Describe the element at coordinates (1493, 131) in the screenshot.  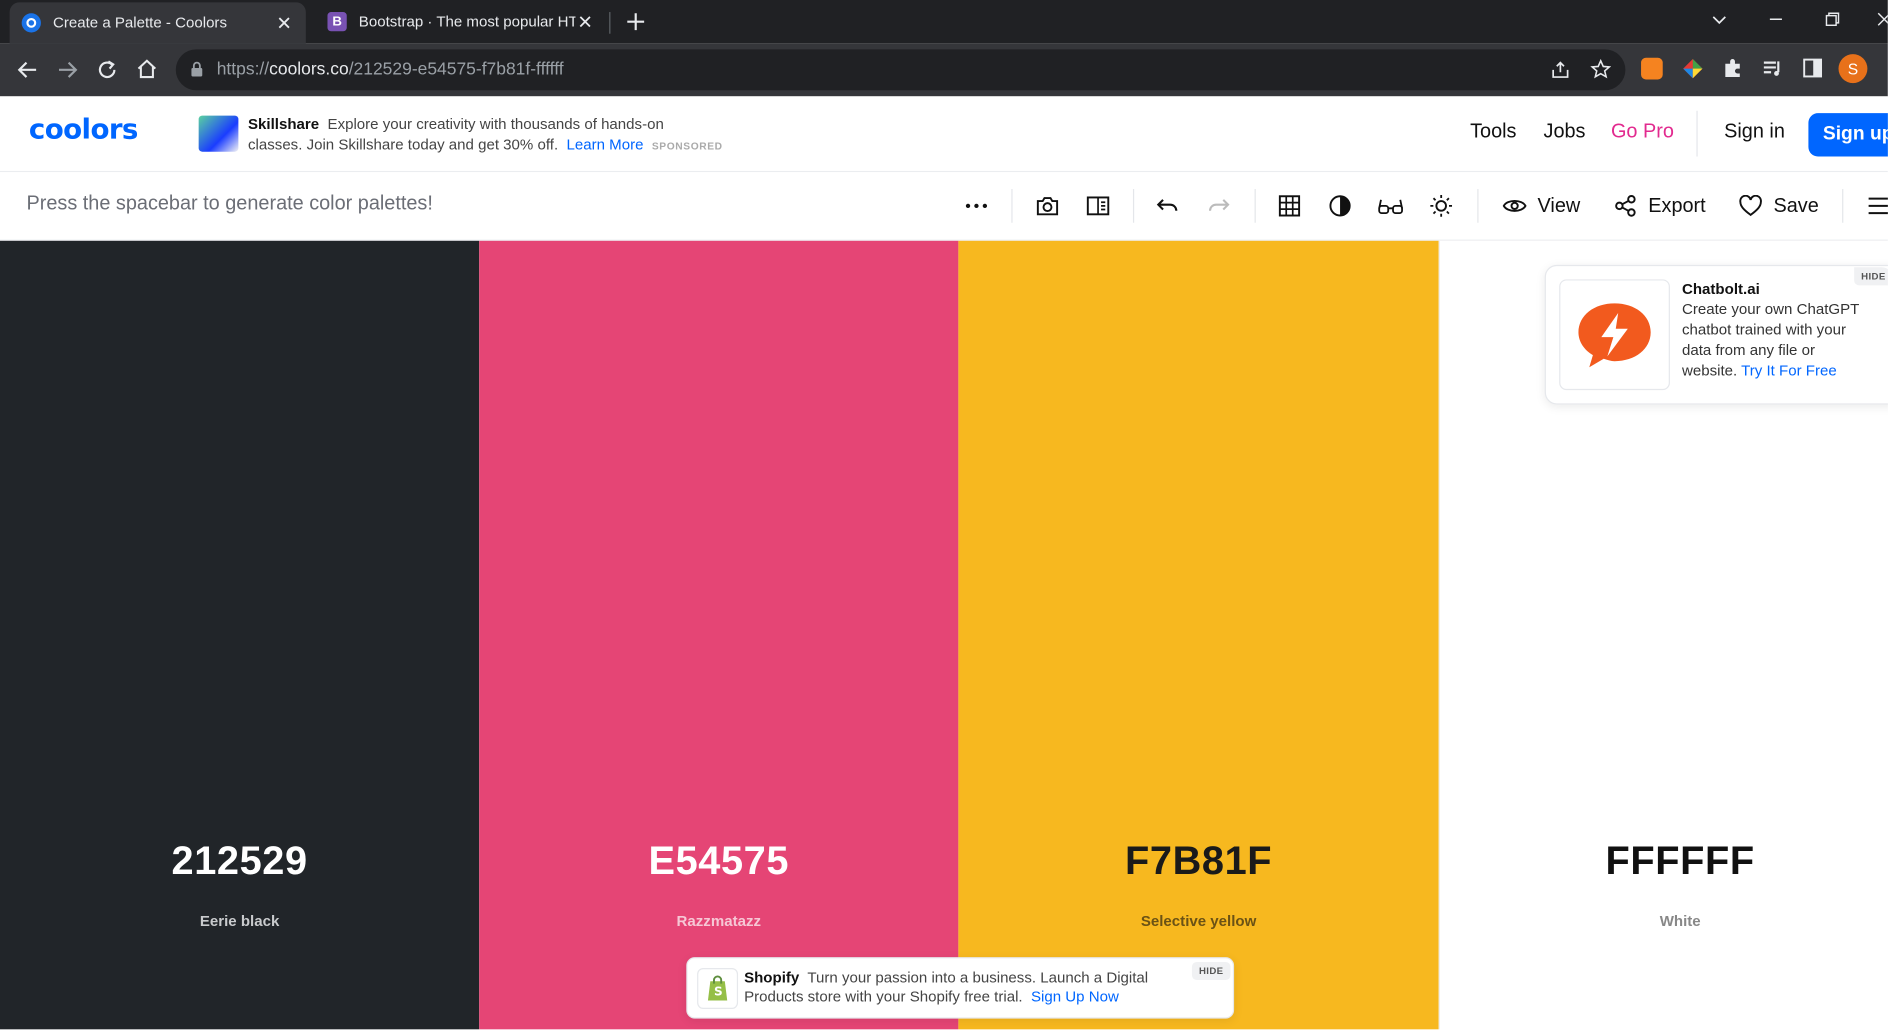
I see `nav-tools: Tools` at that location.